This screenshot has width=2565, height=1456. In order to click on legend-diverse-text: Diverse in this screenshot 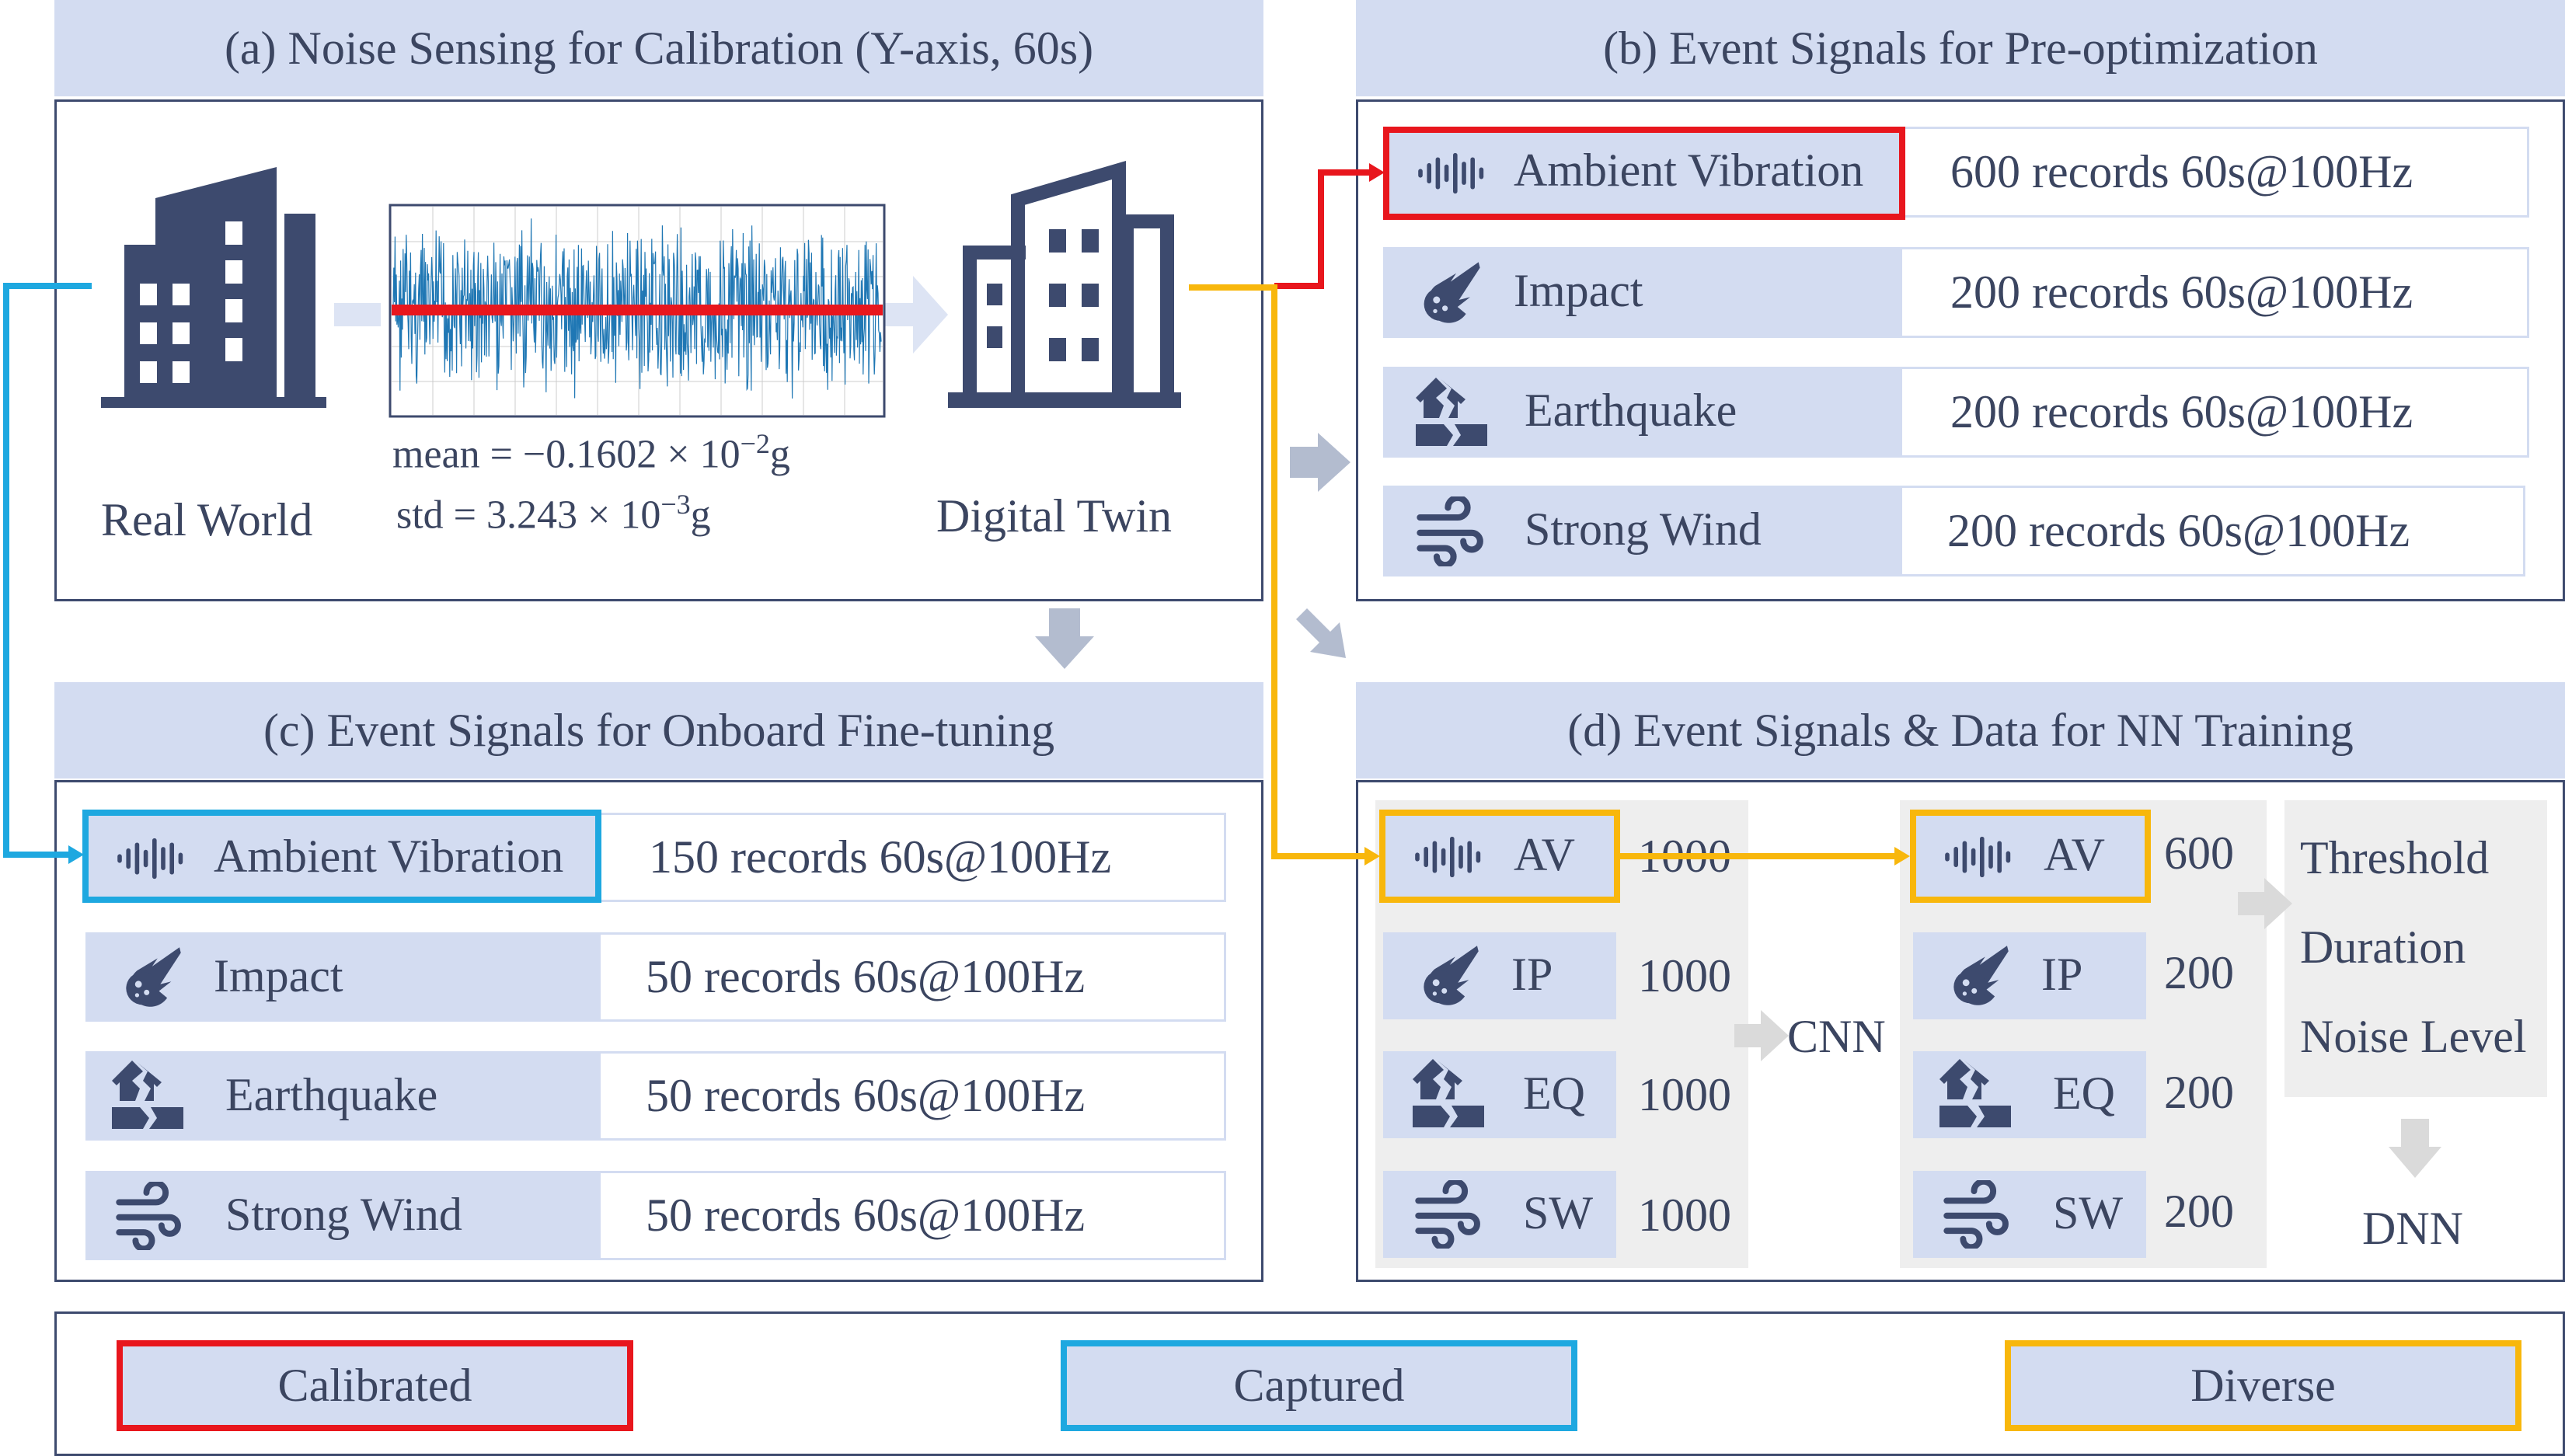, I will do `click(2263, 1386)`.